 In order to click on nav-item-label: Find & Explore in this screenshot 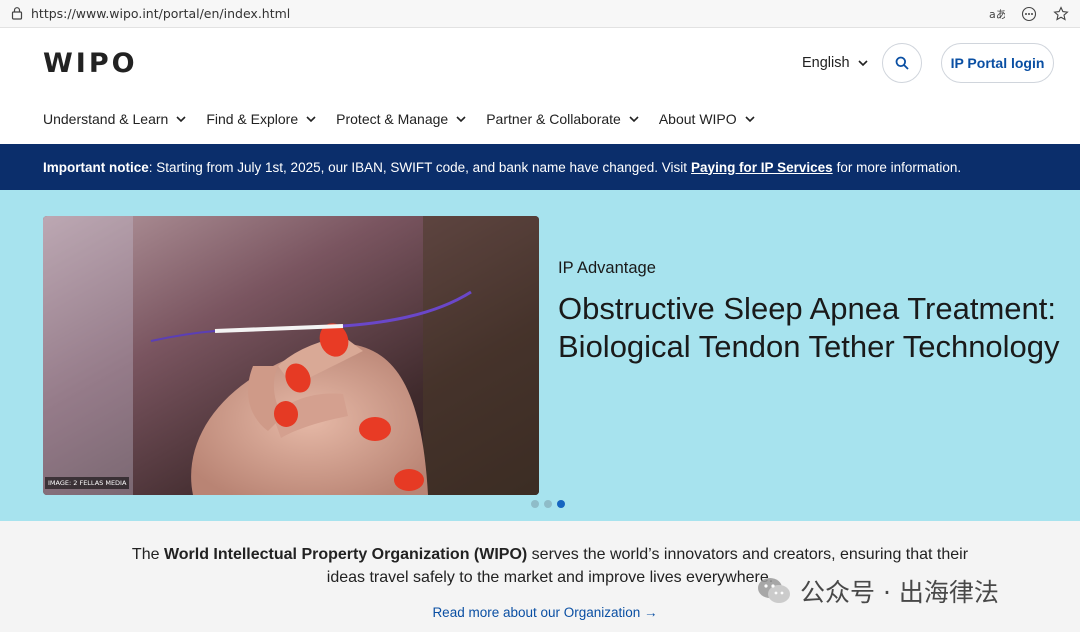, I will do `click(252, 119)`.